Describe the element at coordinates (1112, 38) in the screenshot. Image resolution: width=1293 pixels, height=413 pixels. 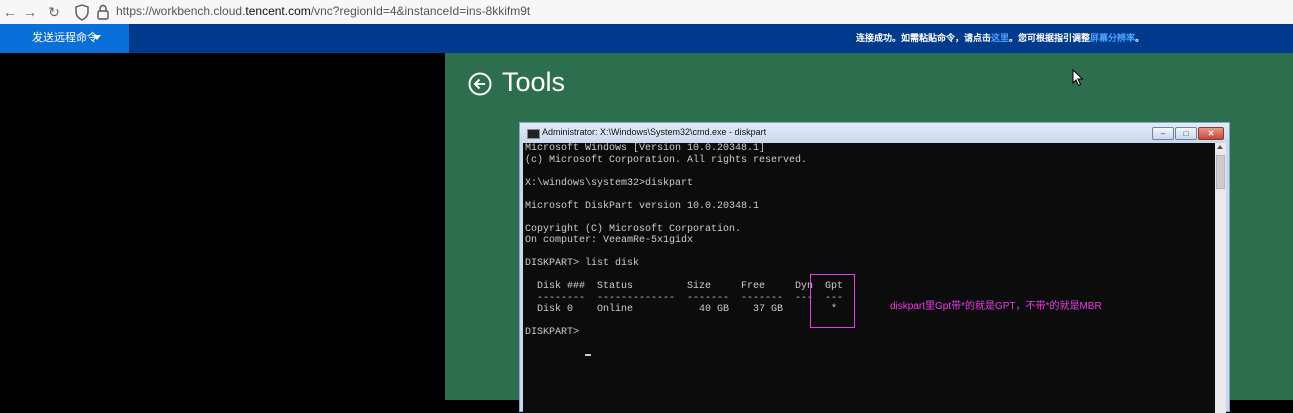
I see `resolution-link: 屏幕分辨率` at that location.